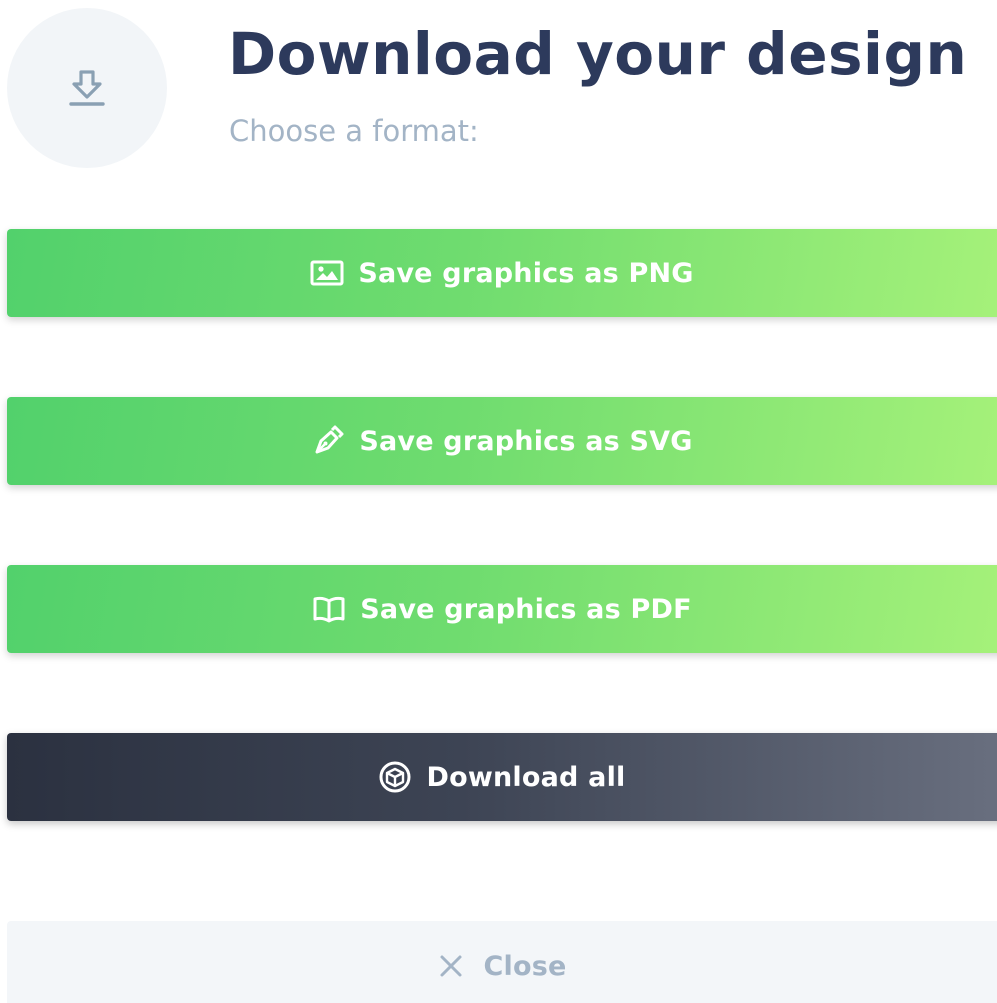  What do you see at coordinates (327, 273) in the screenshot?
I see `image-icon` at bounding box center [327, 273].